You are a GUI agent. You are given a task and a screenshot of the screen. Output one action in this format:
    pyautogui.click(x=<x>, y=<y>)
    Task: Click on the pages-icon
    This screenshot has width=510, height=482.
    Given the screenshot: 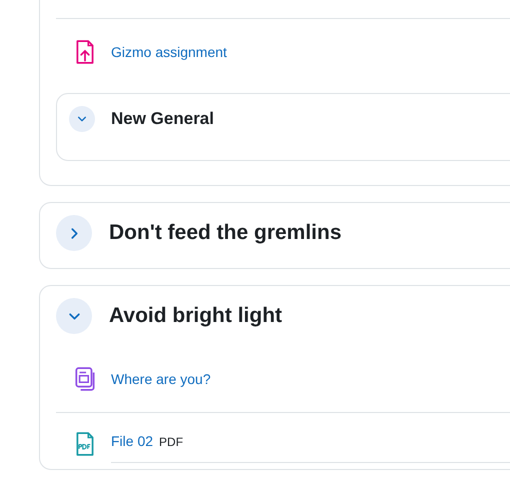 What is the action you would take?
    pyautogui.click(x=85, y=379)
    